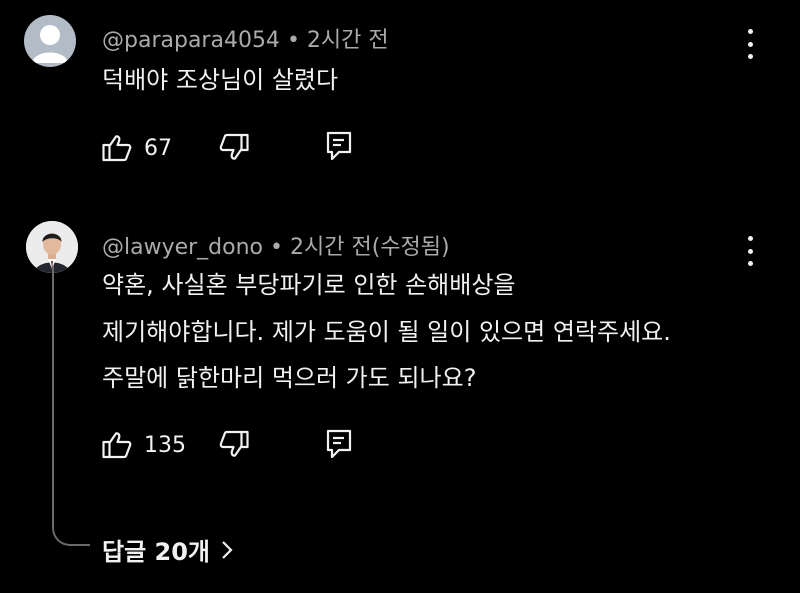 This screenshot has height=593, width=800. What do you see at coordinates (158, 148) in the screenshot?
I see `like-count: 67` at bounding box center [158, 148].